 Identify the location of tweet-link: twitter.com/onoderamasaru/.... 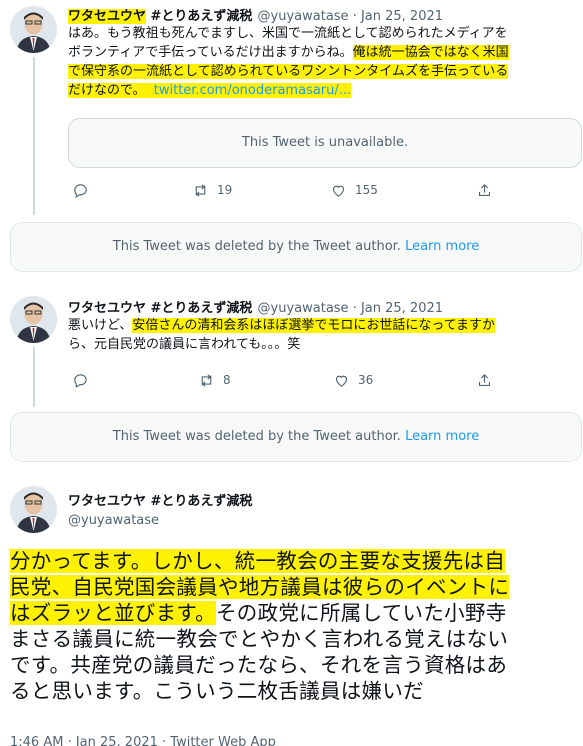
(252, 90).